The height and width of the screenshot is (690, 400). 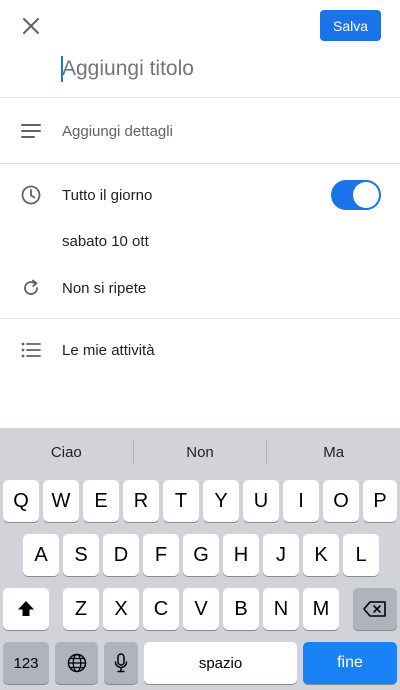 I want to click on key-m: M, so click(x=321, y=609).